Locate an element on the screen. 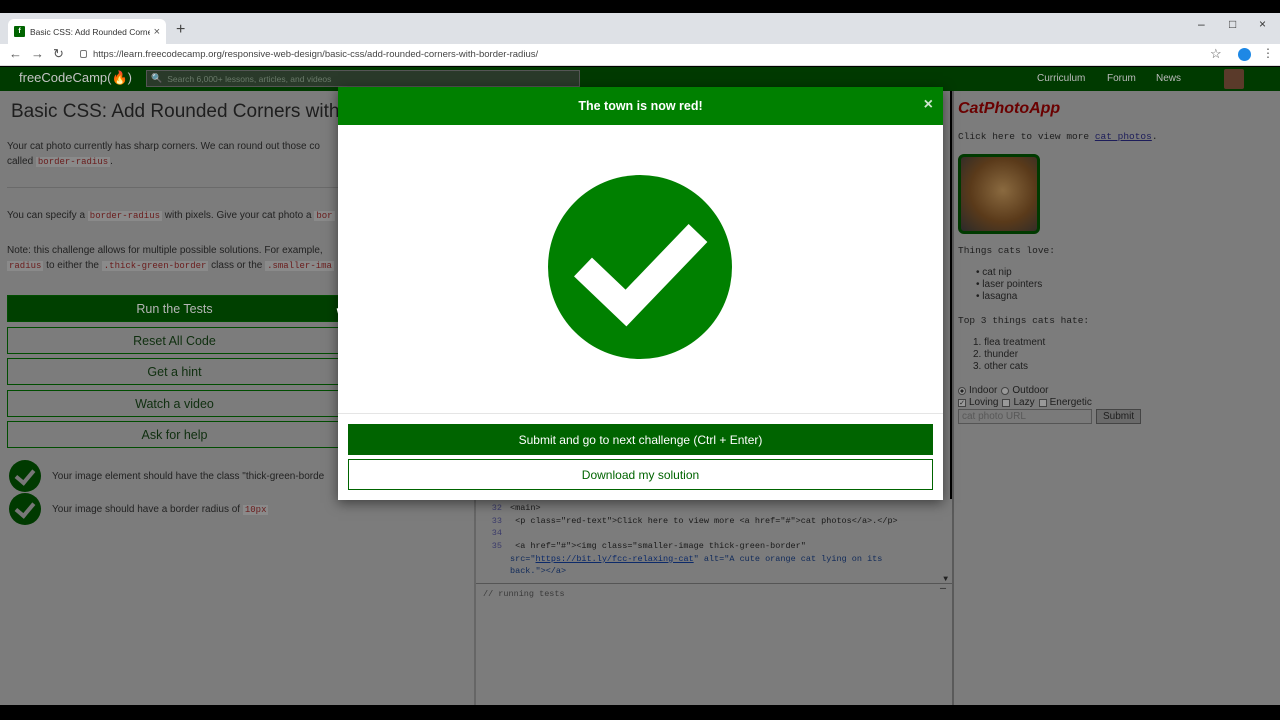 The height and width of the screenshot is (720, 1280). loves-list: • cat nip • laser pointers • lasagna is located at coordinates (1009, 285).